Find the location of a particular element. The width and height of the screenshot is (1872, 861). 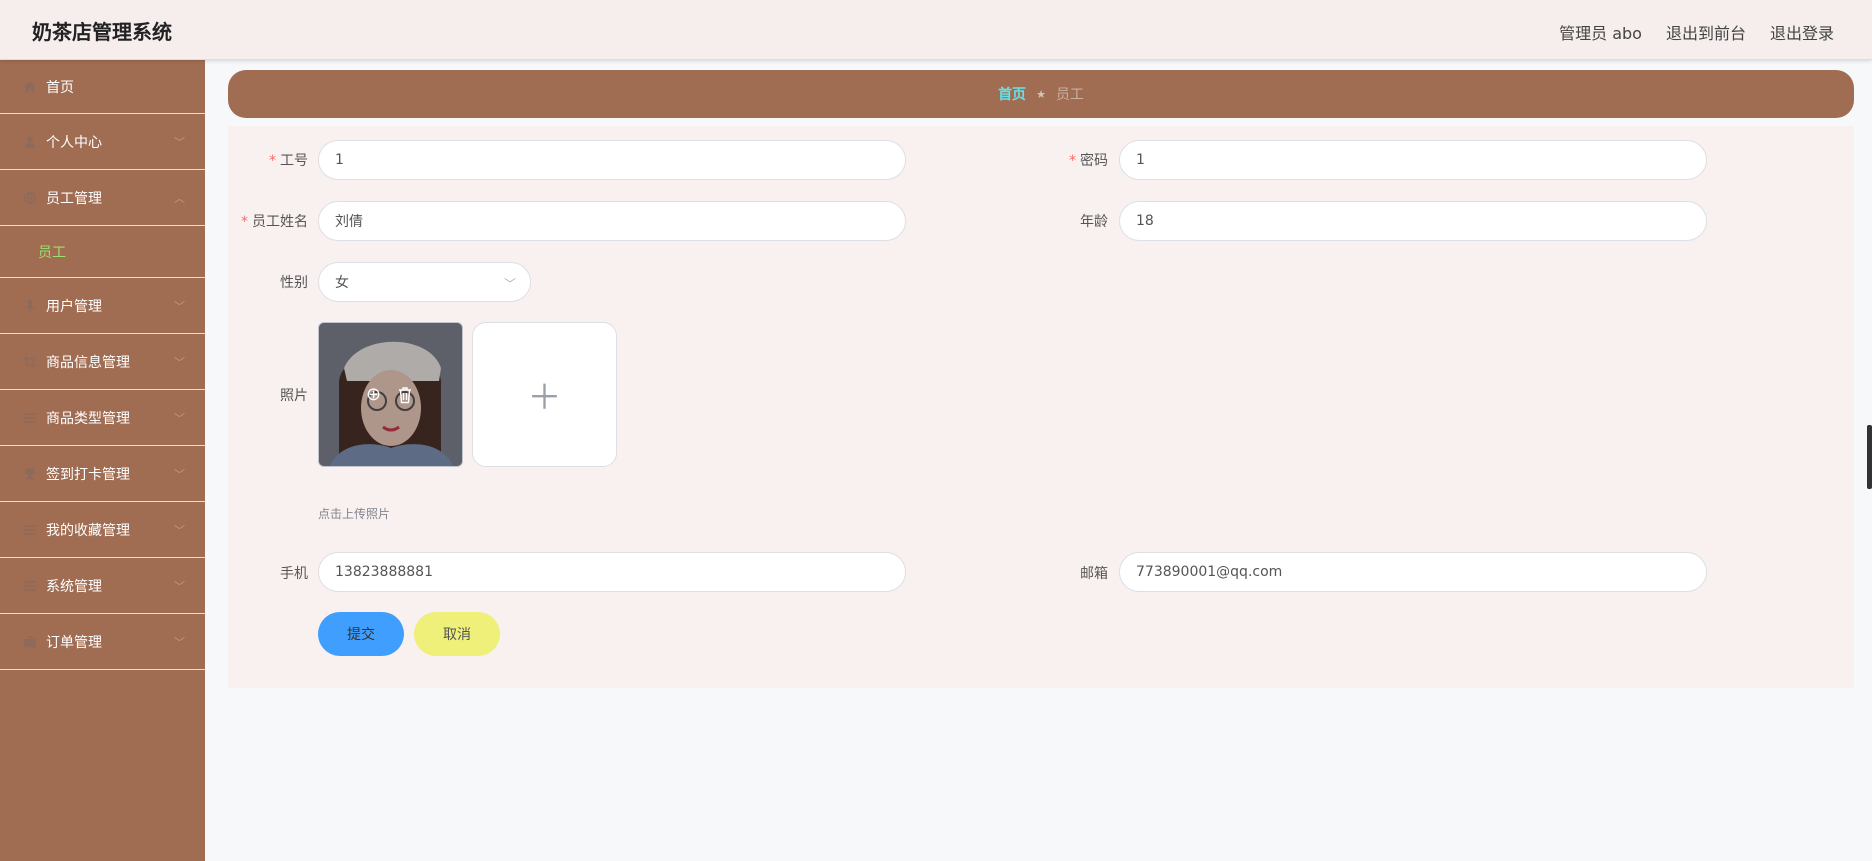

gender-select-value: 女 is located at coordinates (342, 283).